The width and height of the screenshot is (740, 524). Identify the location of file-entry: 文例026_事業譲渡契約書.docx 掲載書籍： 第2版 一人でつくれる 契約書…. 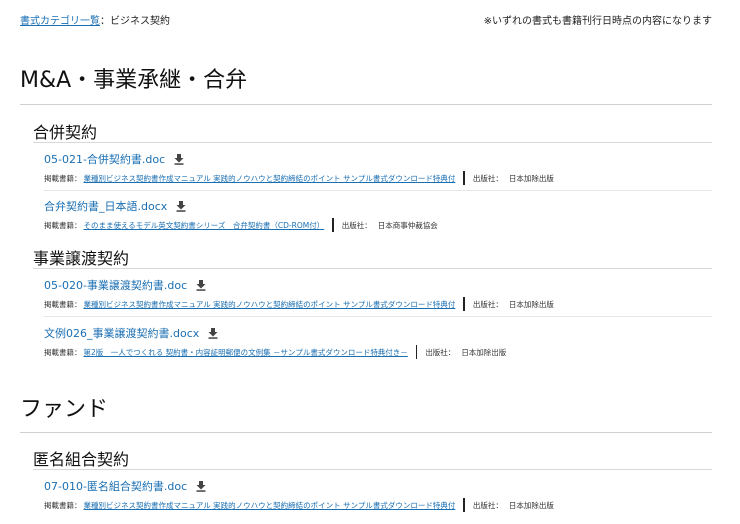
(378, 342).